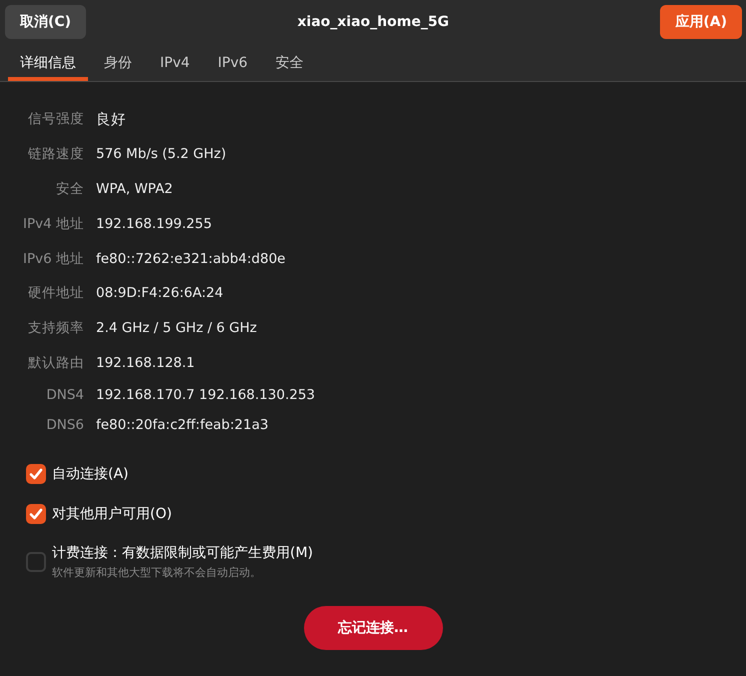 The width and height of the screenshot is (746, 676). Describe the element at coordinates (111, 120) in the screenshot. I see `detail-value: 良好` at that location.